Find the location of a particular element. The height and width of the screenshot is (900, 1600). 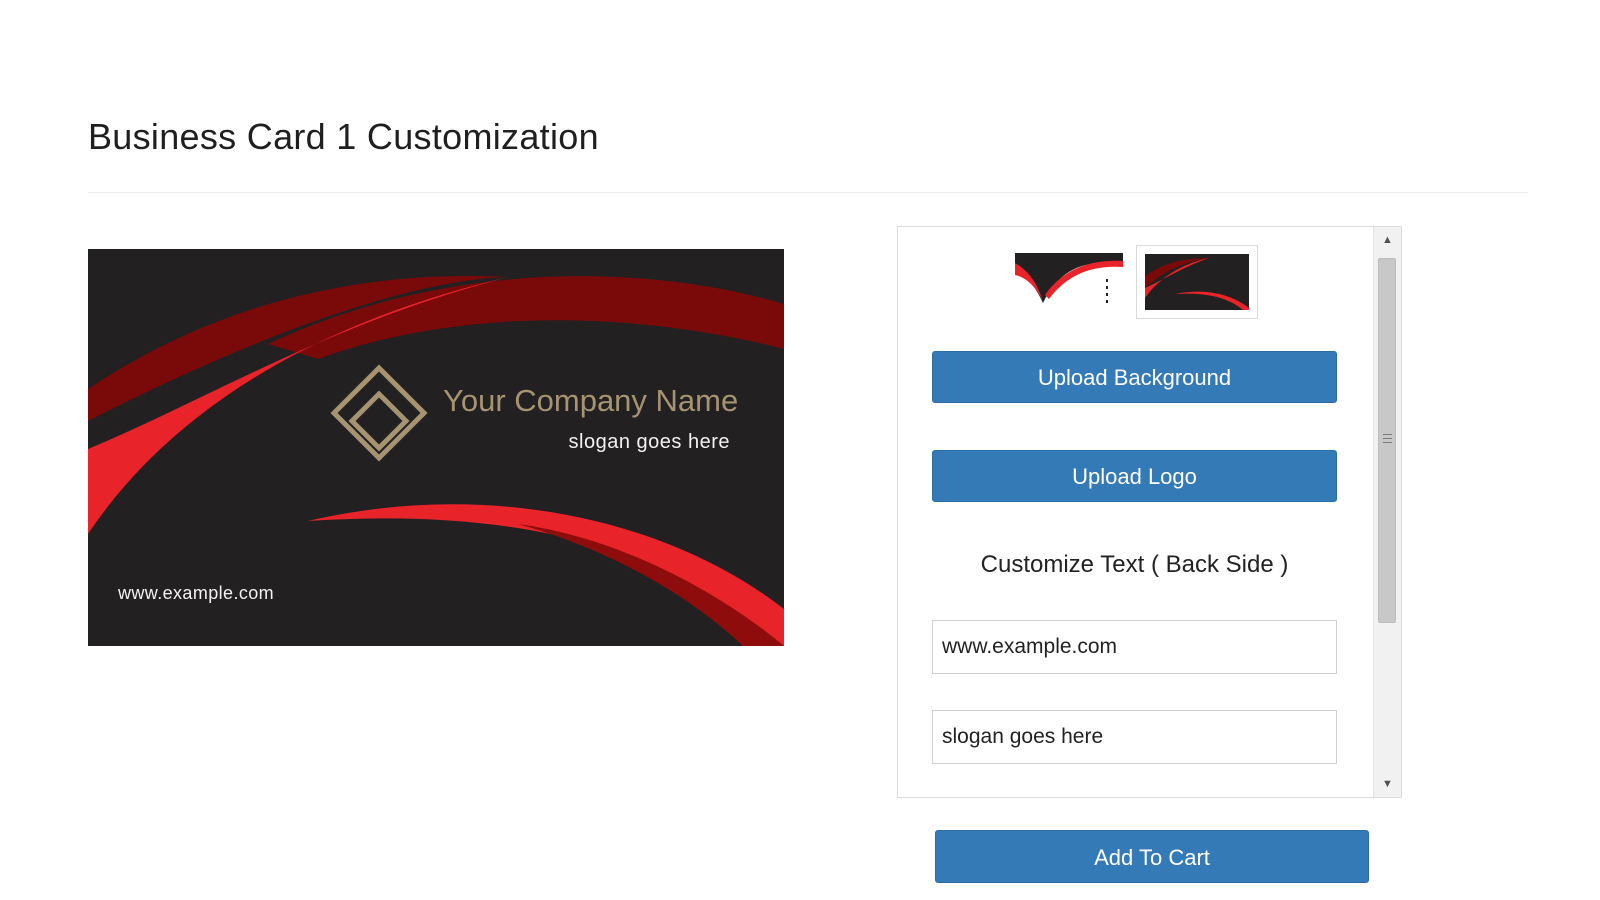

card-slogan: slogan goes here is located at coordinates (649, 442).